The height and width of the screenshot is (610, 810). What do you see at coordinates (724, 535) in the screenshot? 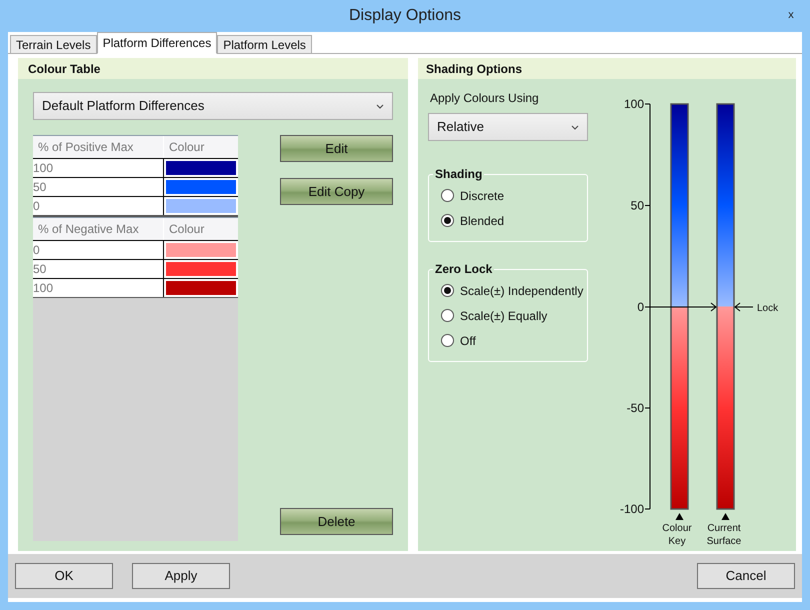
I see `bar-label: Current Surface` at bounding box center [724, 535].